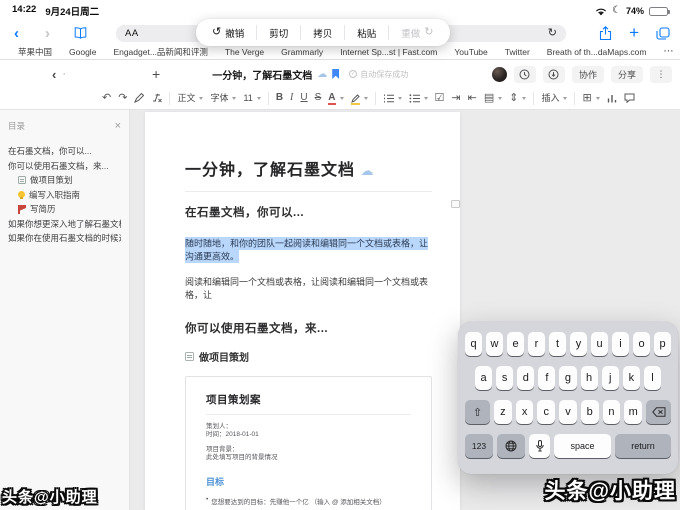 The height and width of the screenshot is (510, 680). What do you see at coordinates (611, 412) in the screenshot?
I see `key-n: n` at bounding box center [611, 412].